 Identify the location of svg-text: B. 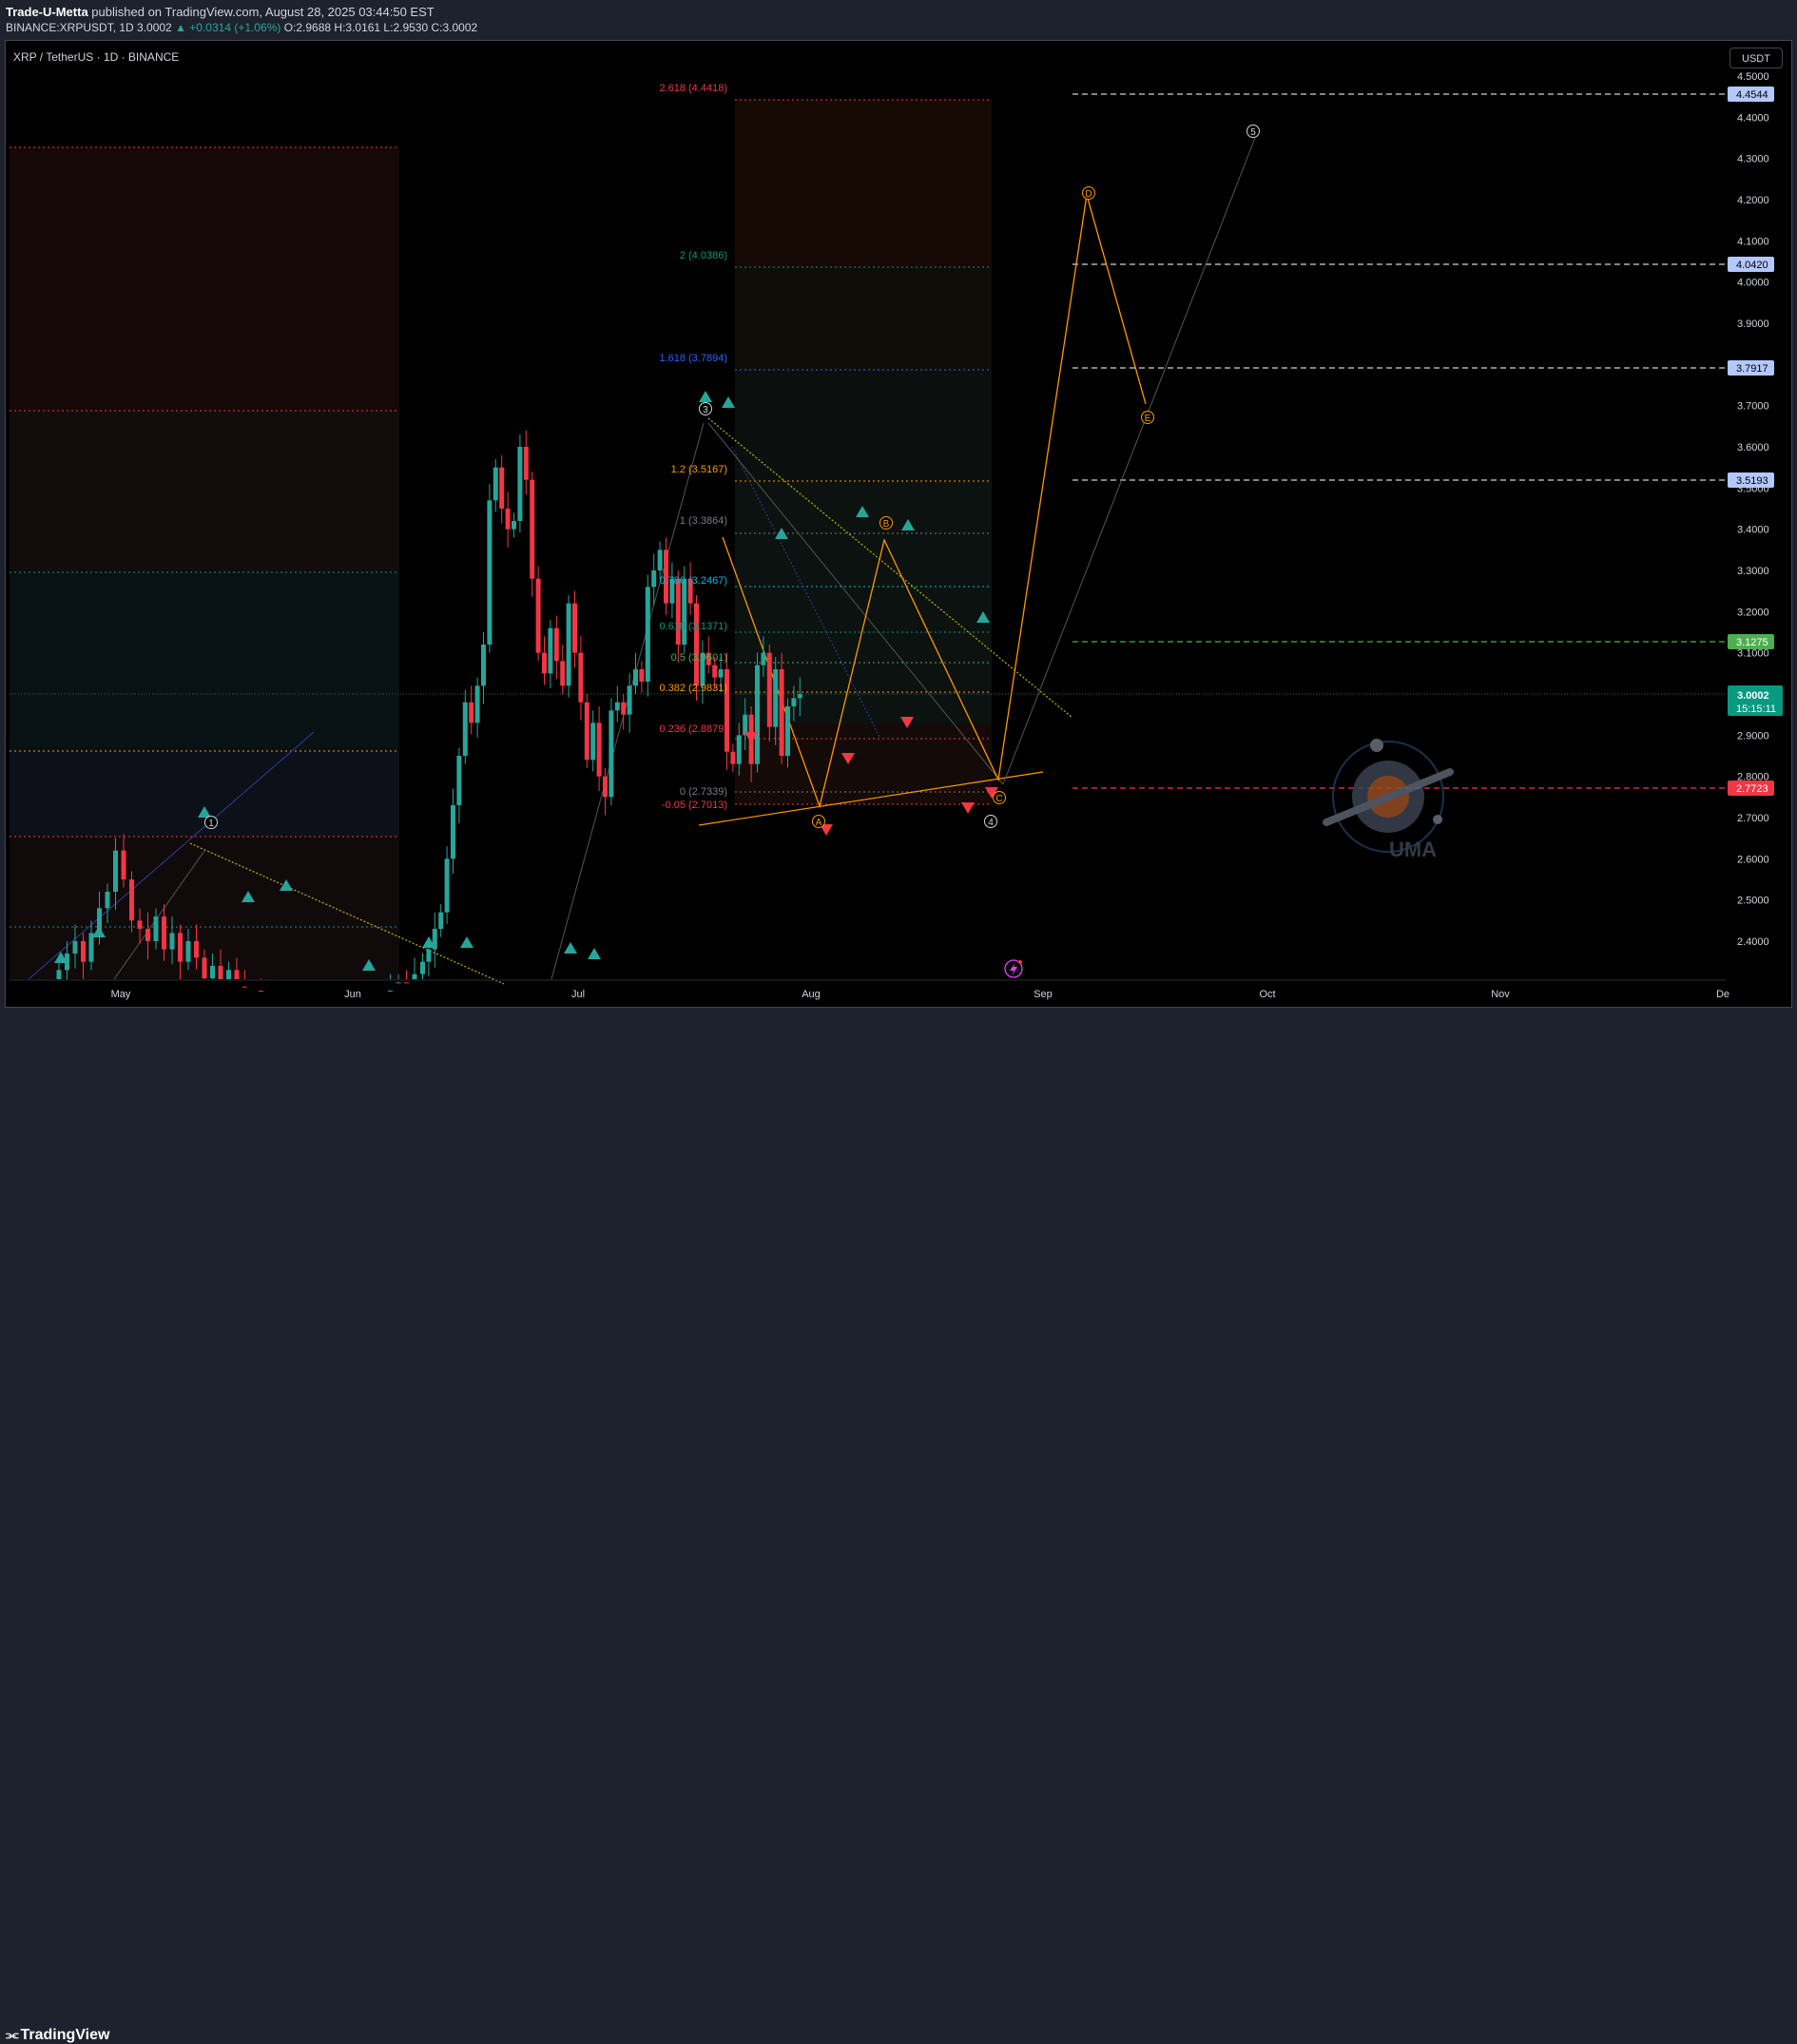
(886, 524).